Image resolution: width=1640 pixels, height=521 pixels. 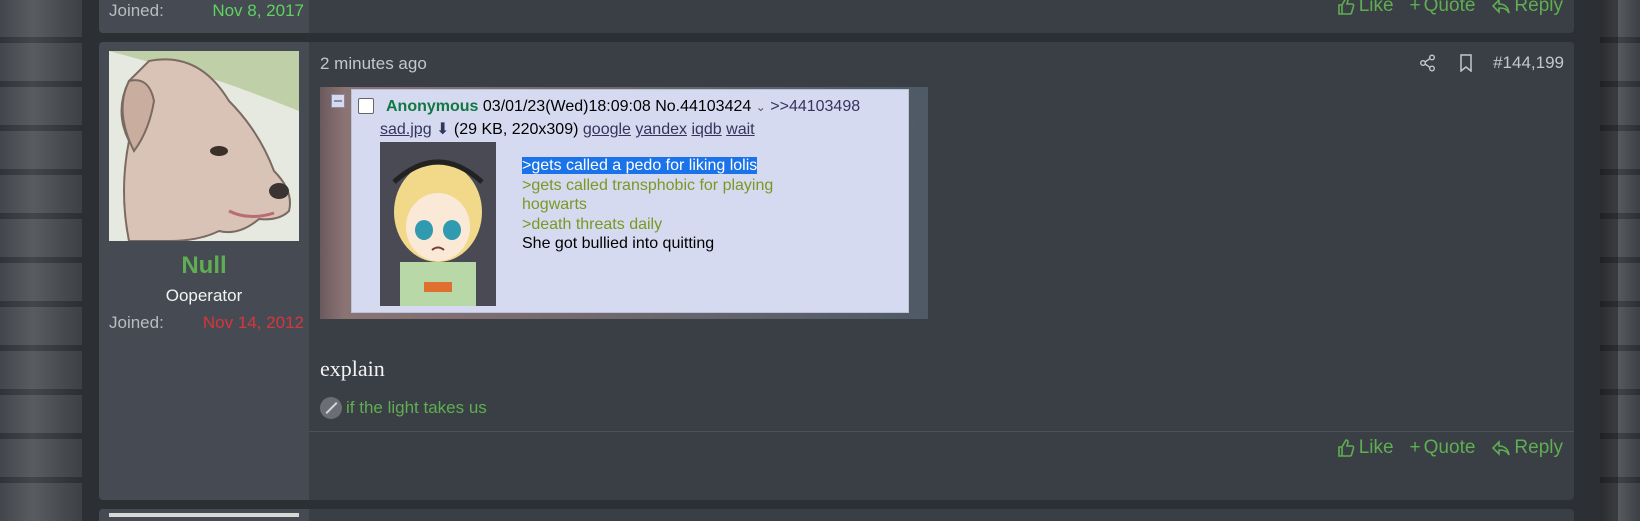 I want to click on post-number-link: #144,199, so click(x=1528, y=63).